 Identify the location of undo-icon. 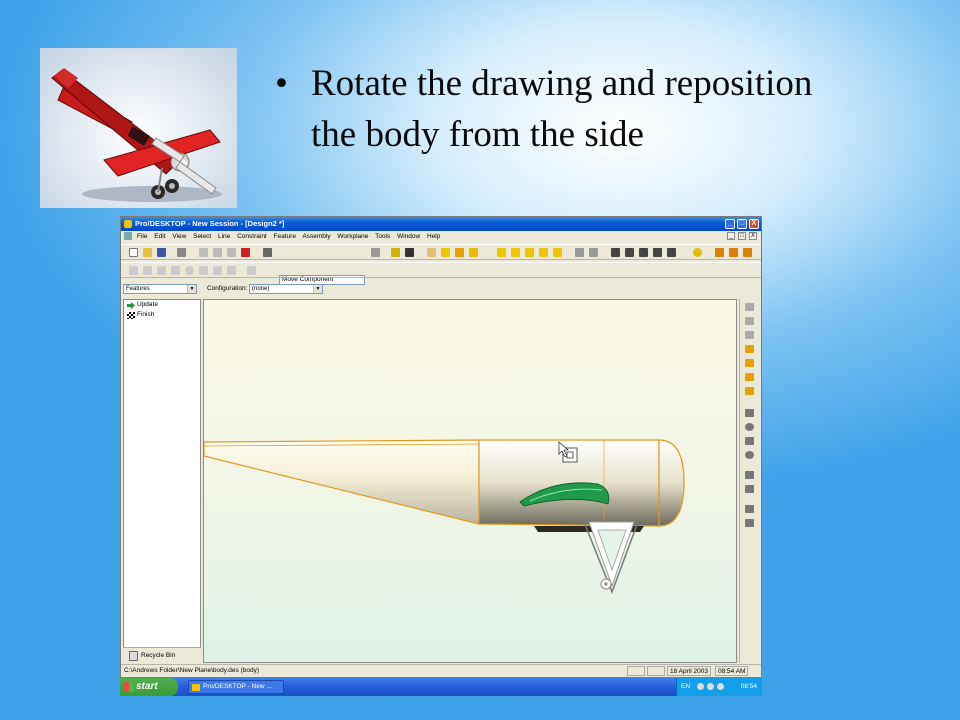
(267, 252).